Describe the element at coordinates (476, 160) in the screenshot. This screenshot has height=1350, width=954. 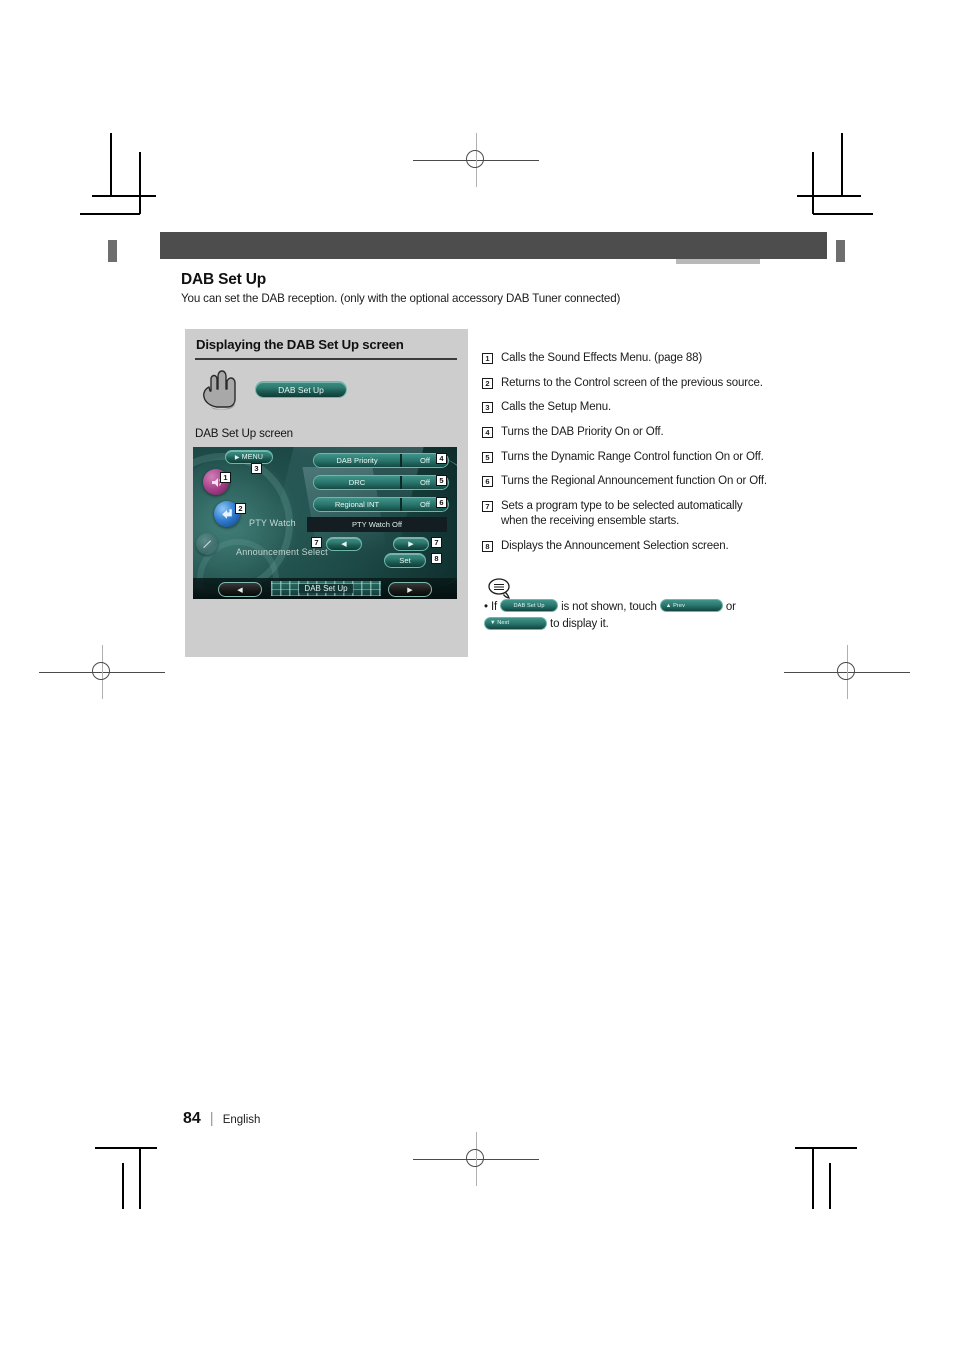
I see `registration-target-top` at that location.